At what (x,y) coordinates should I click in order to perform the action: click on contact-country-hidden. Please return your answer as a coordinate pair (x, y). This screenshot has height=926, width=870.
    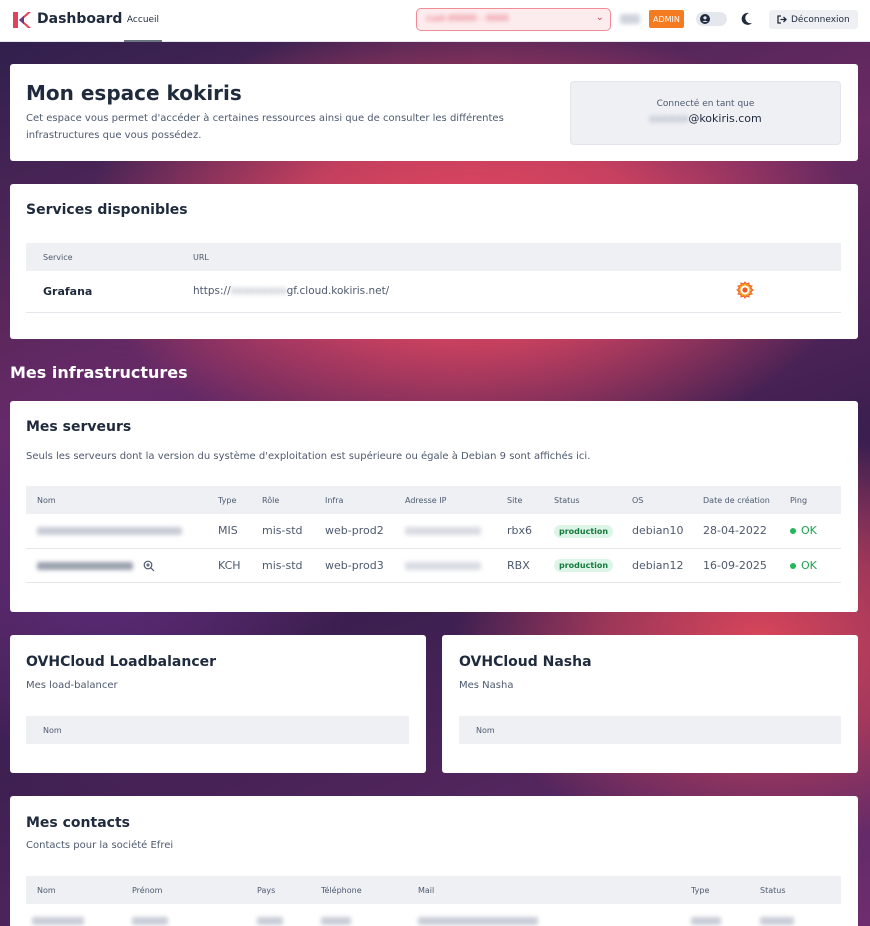
    Looking at the image, I should click on (289, 915).